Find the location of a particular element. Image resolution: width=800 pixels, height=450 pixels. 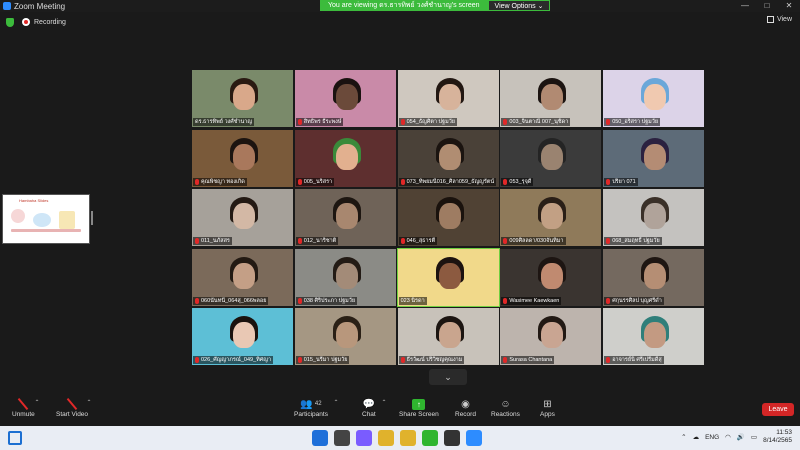

participant-tile: ศกุนรรศิลป บุญศรีดำ is located at coordinates (654, 277).